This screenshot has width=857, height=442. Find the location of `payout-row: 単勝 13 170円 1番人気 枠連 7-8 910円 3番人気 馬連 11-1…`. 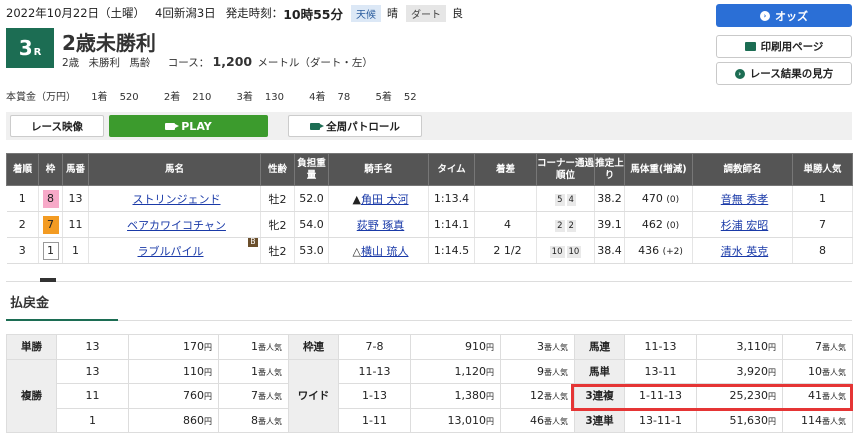

payout-row: 単勝 13 170円 1番人気 枠連 7-8 910円 3番人気 馬連 11-1… is located at coordinates (429, 347).